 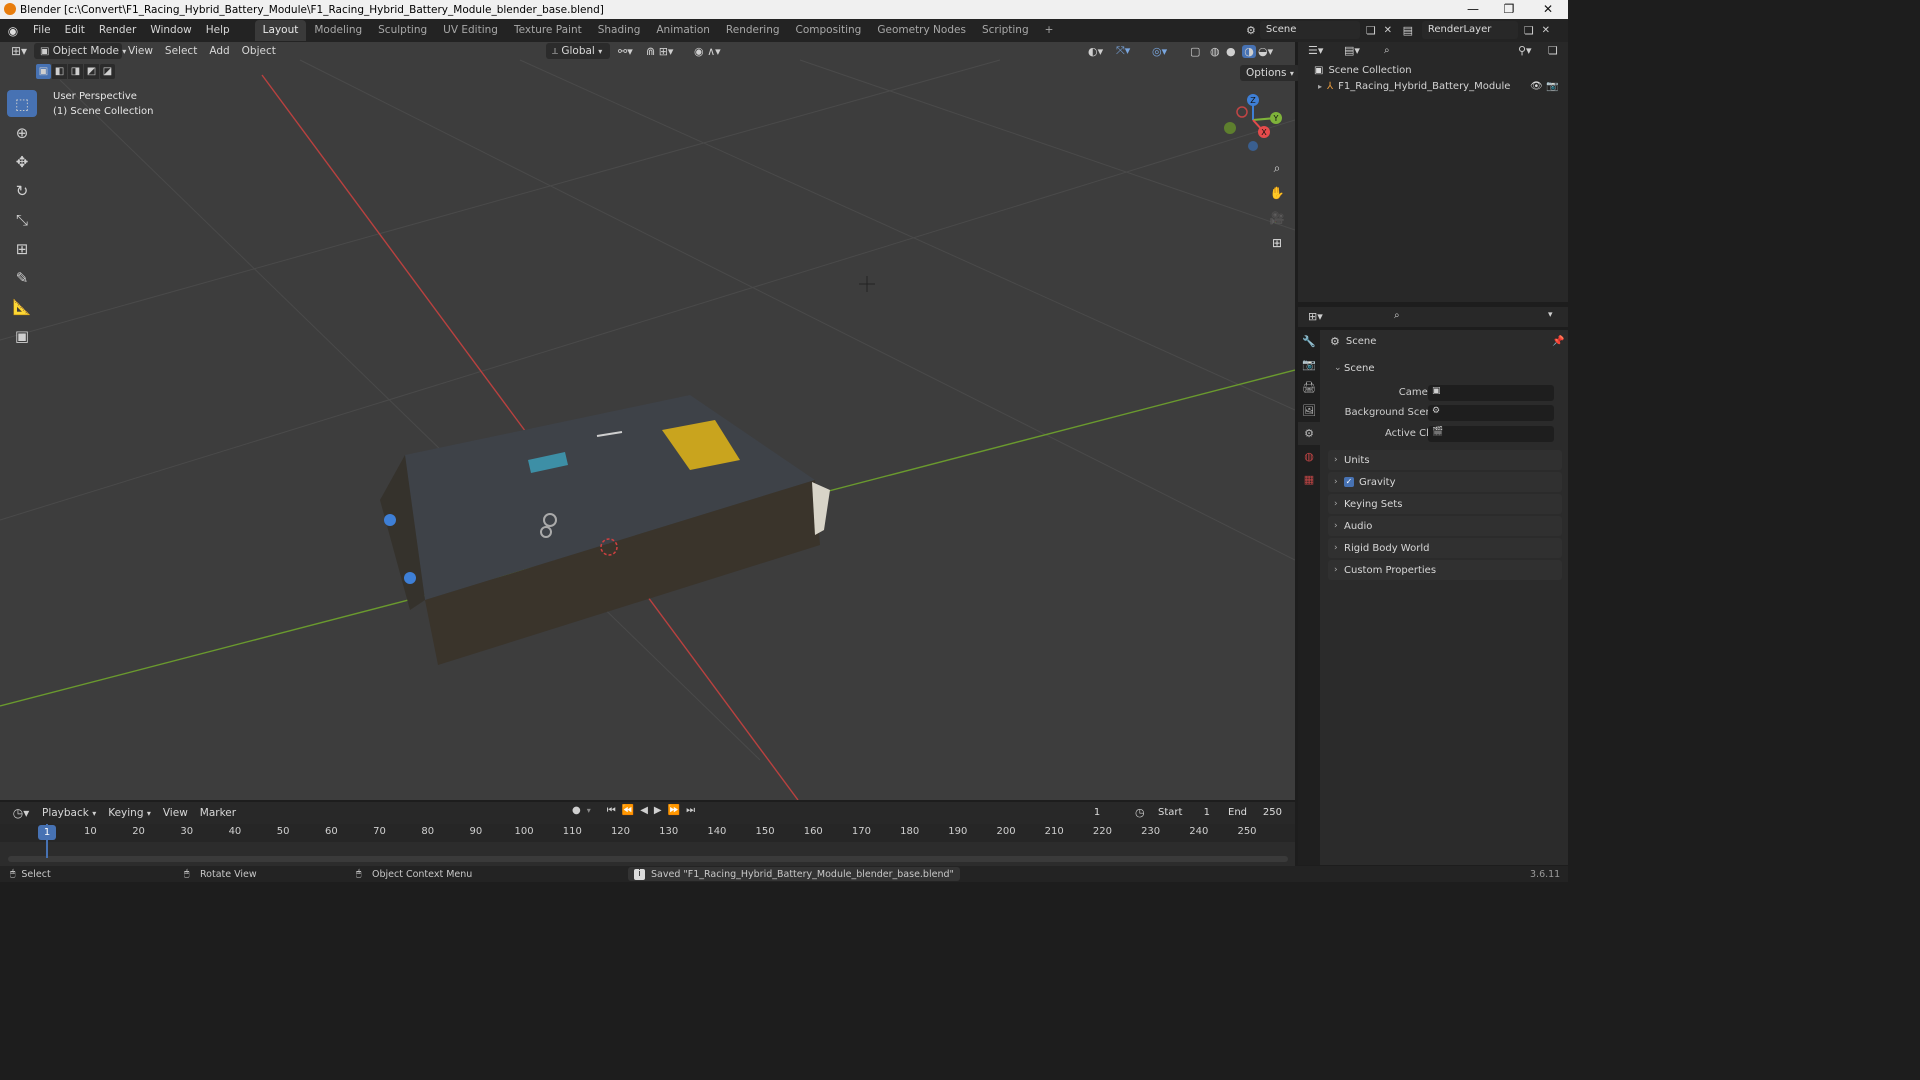 I want to click on current-frame-field: 1, so click(x=1097, y=813).